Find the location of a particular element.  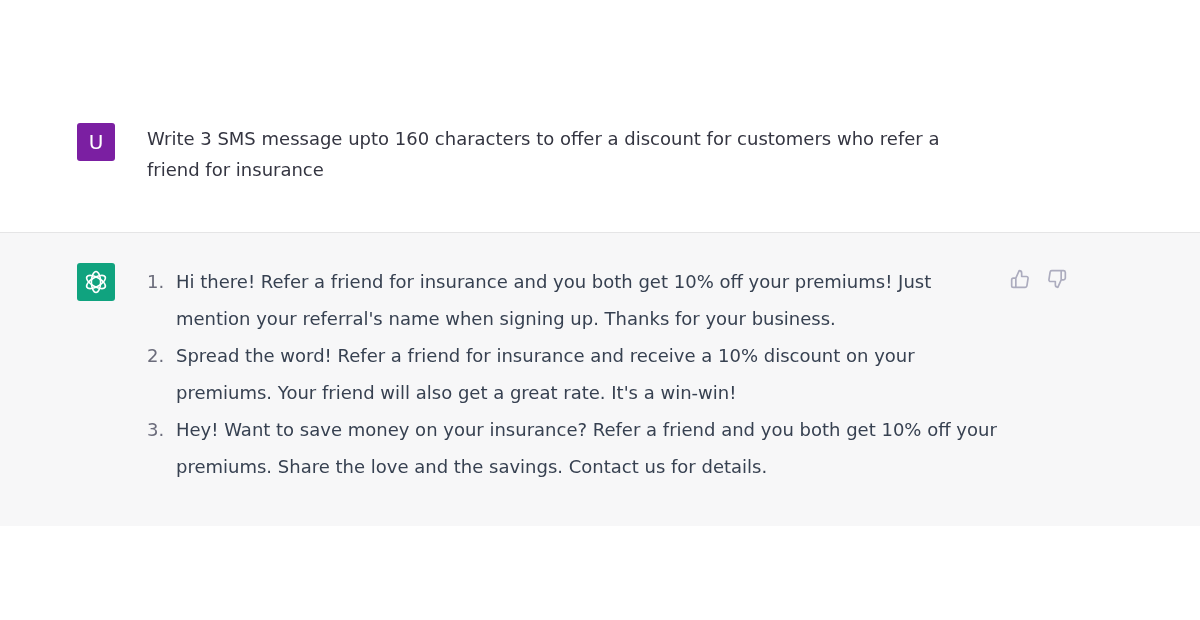

list-item-text: Spread the word! Refer a friend for insurance and receive a 10% discount on your premiums. Your friend will also get a great rate. It's a win-win! is located at coordinates (546, 374).